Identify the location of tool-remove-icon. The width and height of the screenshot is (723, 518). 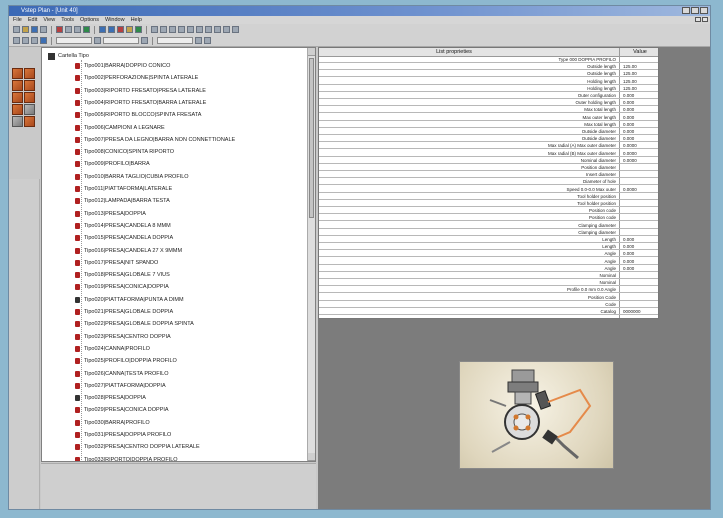
(111, 29).